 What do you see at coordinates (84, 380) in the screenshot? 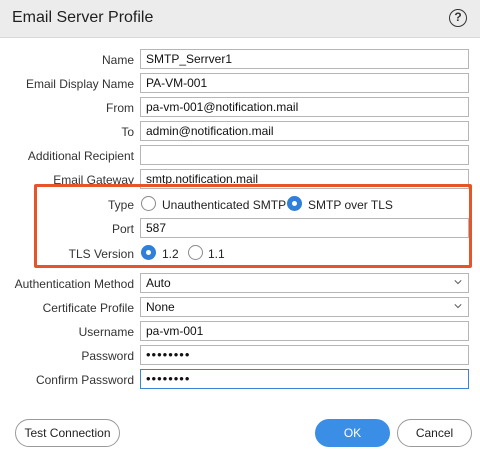
I see `confirm-password-label: Confirm Password` at bounding box center [84, 380].